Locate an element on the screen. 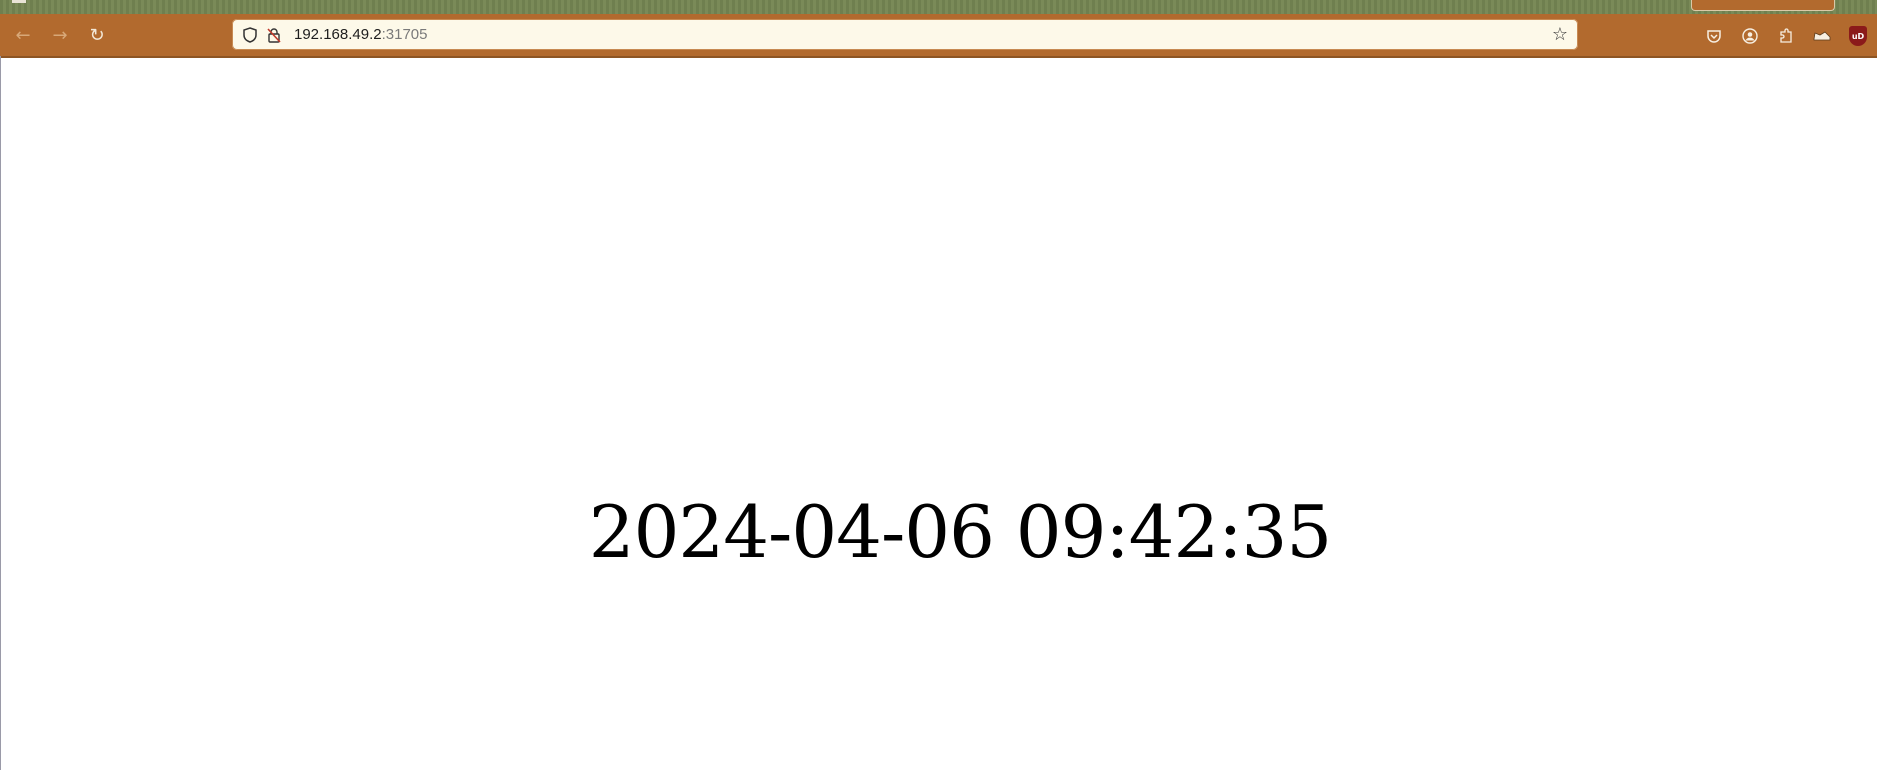  back-button: ← is located at coordinates (23, 36).